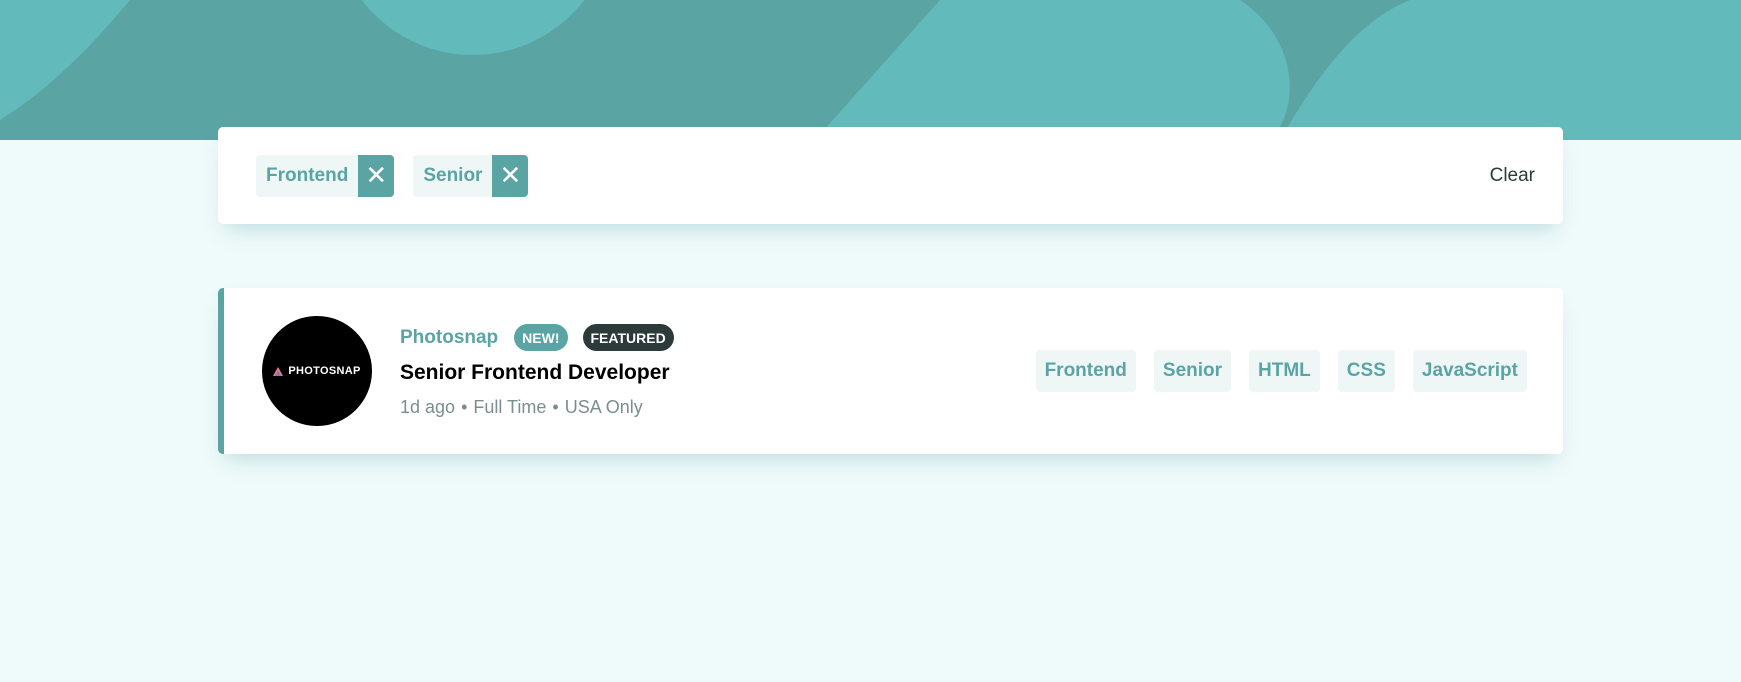 The width and height of the screenshot is (1741, 682). I want to click on logo-text: PHOTOSNAP, so click(324, 371).